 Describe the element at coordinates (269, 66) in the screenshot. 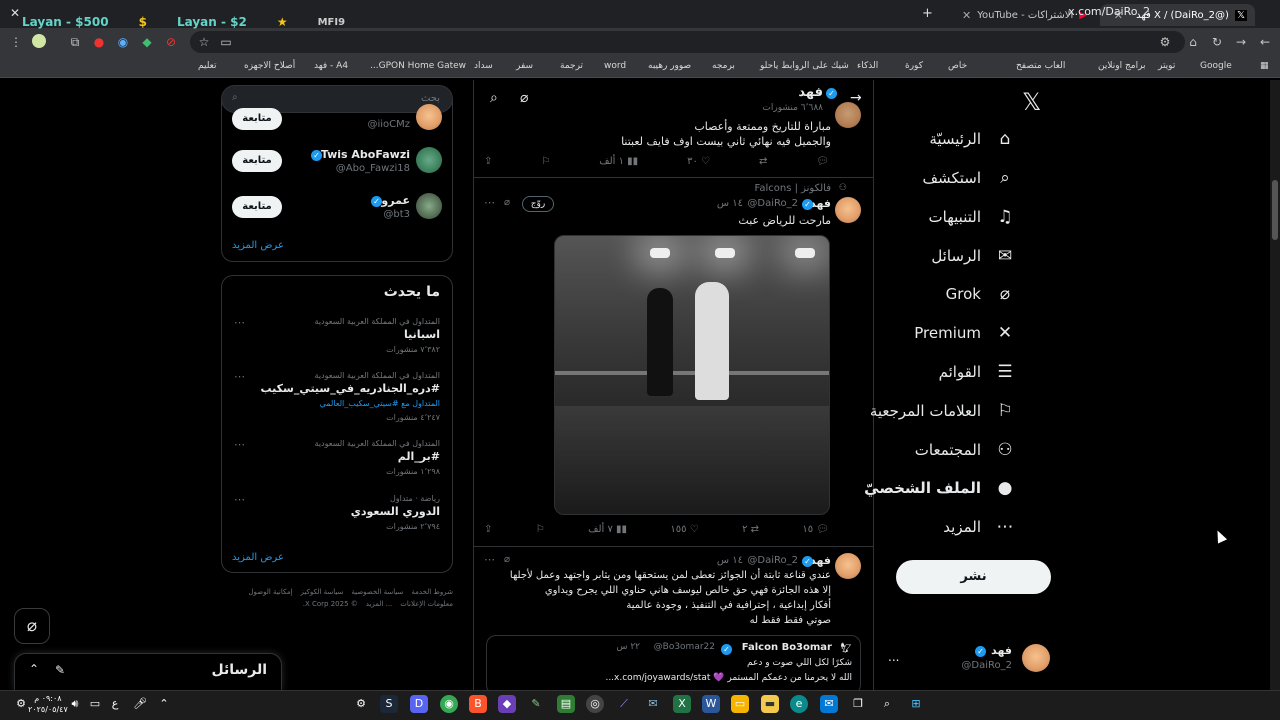

I see `bookmark-item: أصلاح الاجهزه` at that location.